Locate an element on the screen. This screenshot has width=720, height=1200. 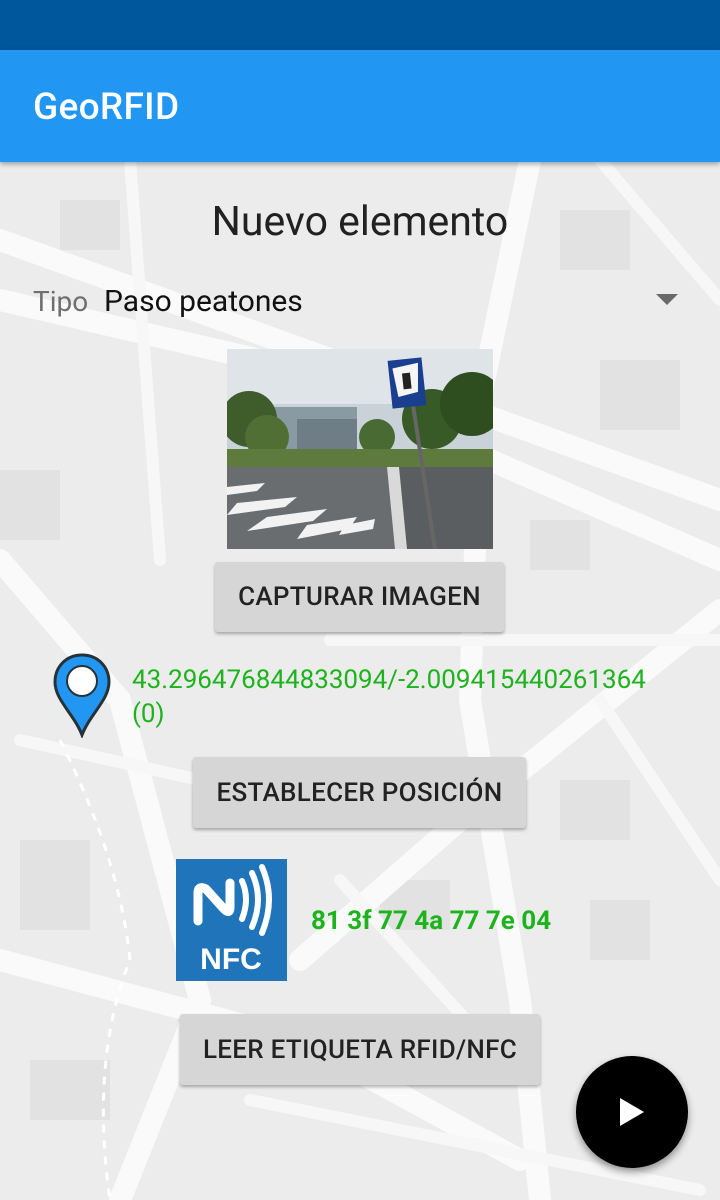
set-position-button: ESTABLECER POSICIÓN is located at coordinates (359, 792).